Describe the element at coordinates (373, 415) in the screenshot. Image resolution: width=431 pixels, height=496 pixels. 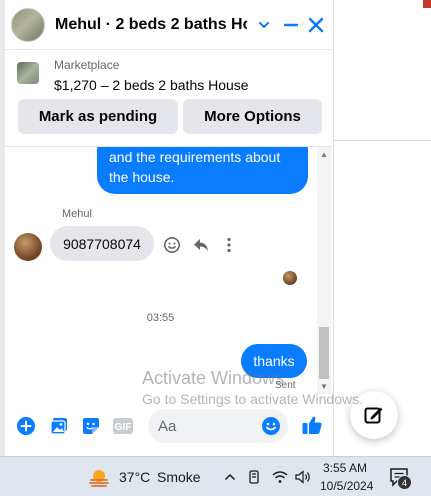
I see `compose-icon` at that location.